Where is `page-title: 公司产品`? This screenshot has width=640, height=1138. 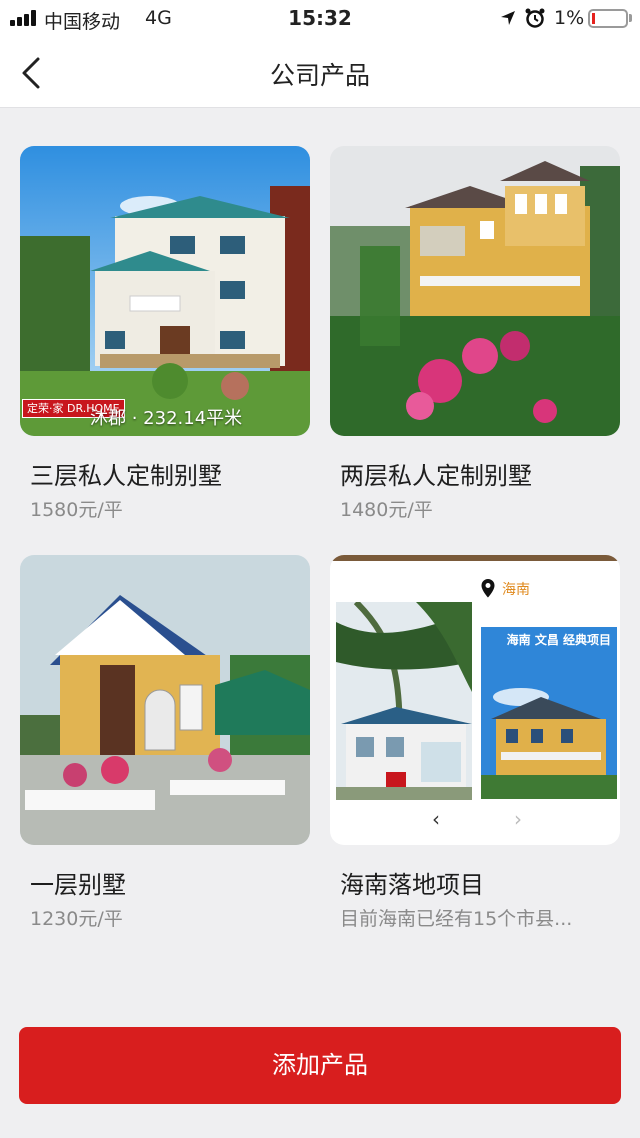
page-title: 公司产品 is located at coordinates (319, 75).